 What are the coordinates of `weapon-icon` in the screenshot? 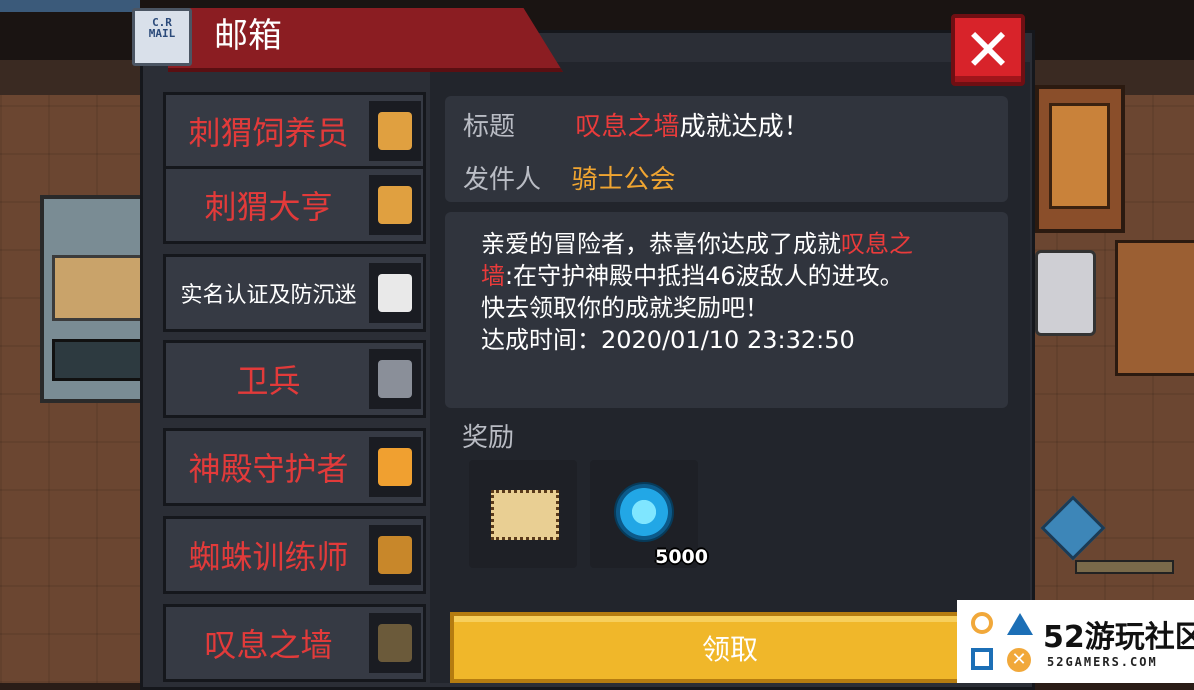 It's located at (1124, 567).